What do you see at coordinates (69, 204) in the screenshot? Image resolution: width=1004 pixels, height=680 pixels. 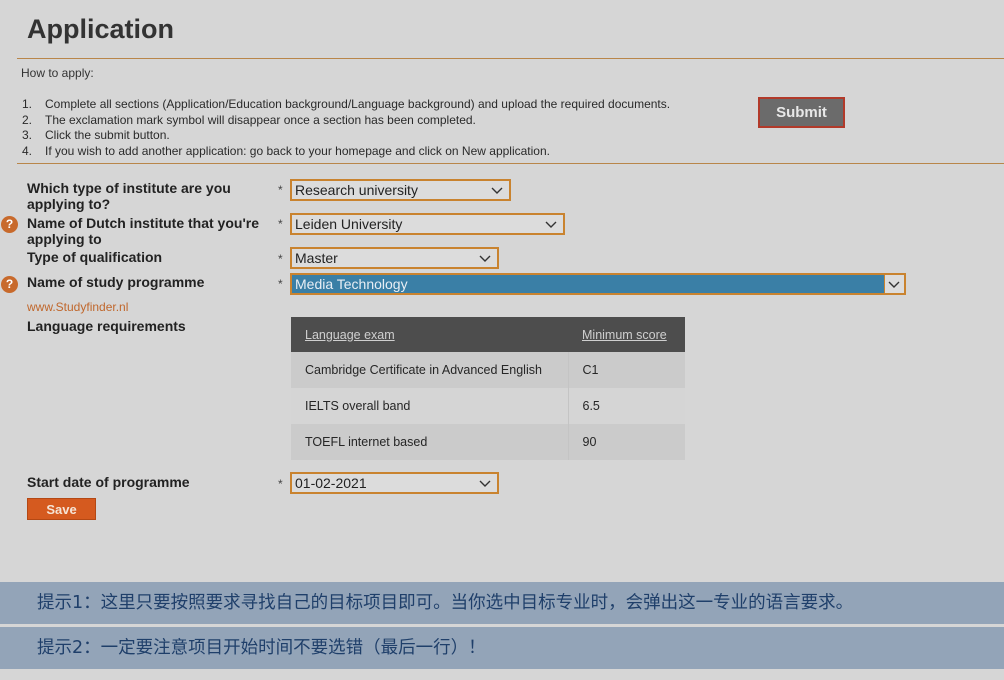 I see `label-line: applying to?` at bounding box center [69, 204].